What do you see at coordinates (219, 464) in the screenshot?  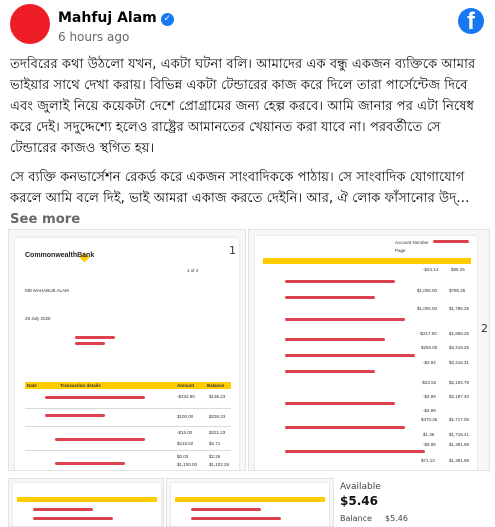 I see `balance-cell: $1,102.26` at bounding box center [219, 464].